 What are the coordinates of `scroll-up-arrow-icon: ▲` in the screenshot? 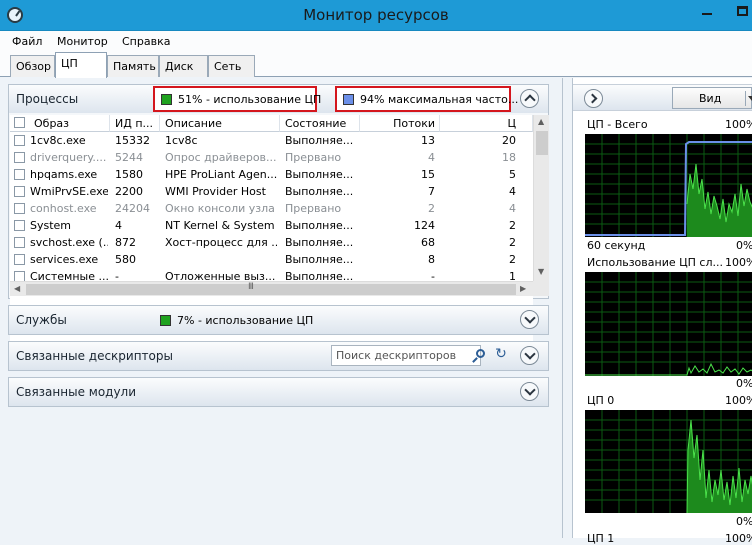 It's located at (541, 121).